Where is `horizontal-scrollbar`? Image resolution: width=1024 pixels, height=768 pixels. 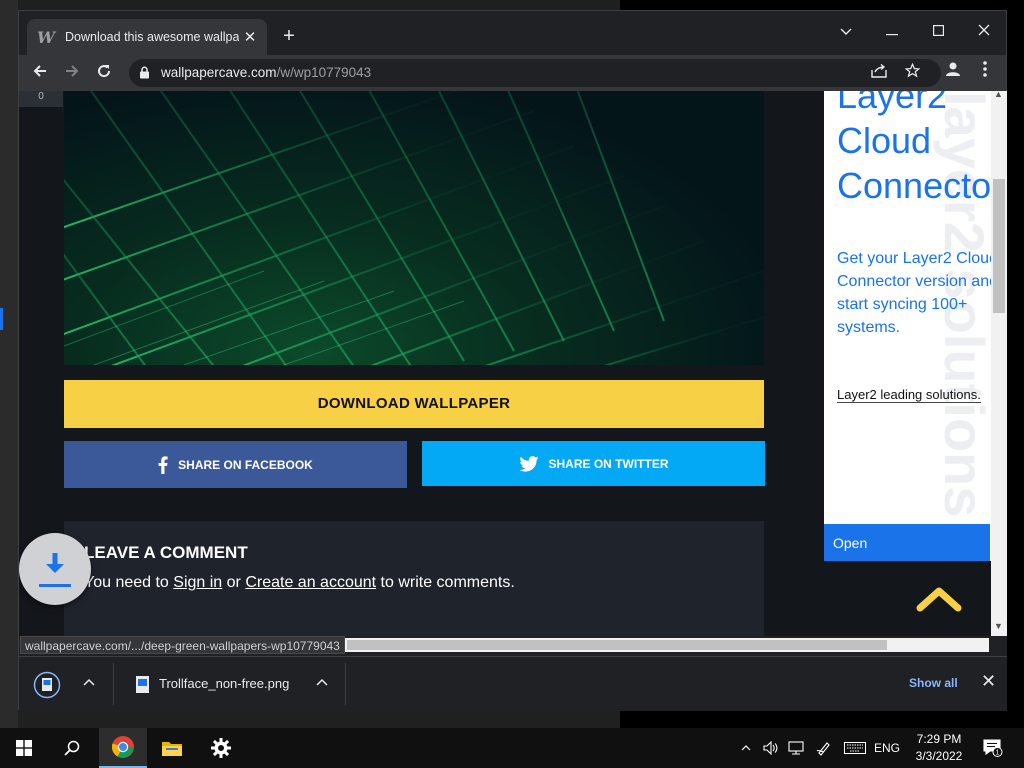 horizontal-scrollbar is located at coordinates (667, 645).